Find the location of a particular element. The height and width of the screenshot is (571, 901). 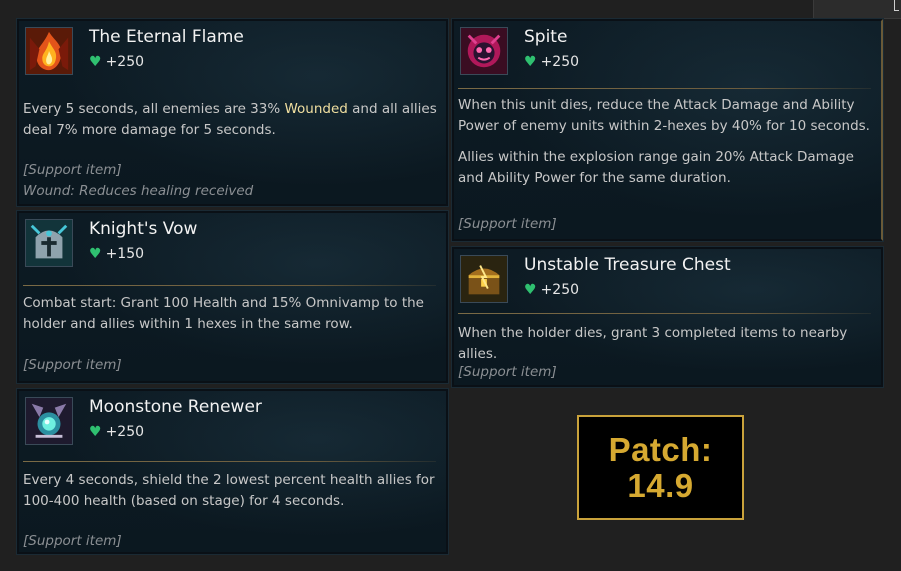

patch-badge: Patch: 14.9 is located at coordinates (660, 467).